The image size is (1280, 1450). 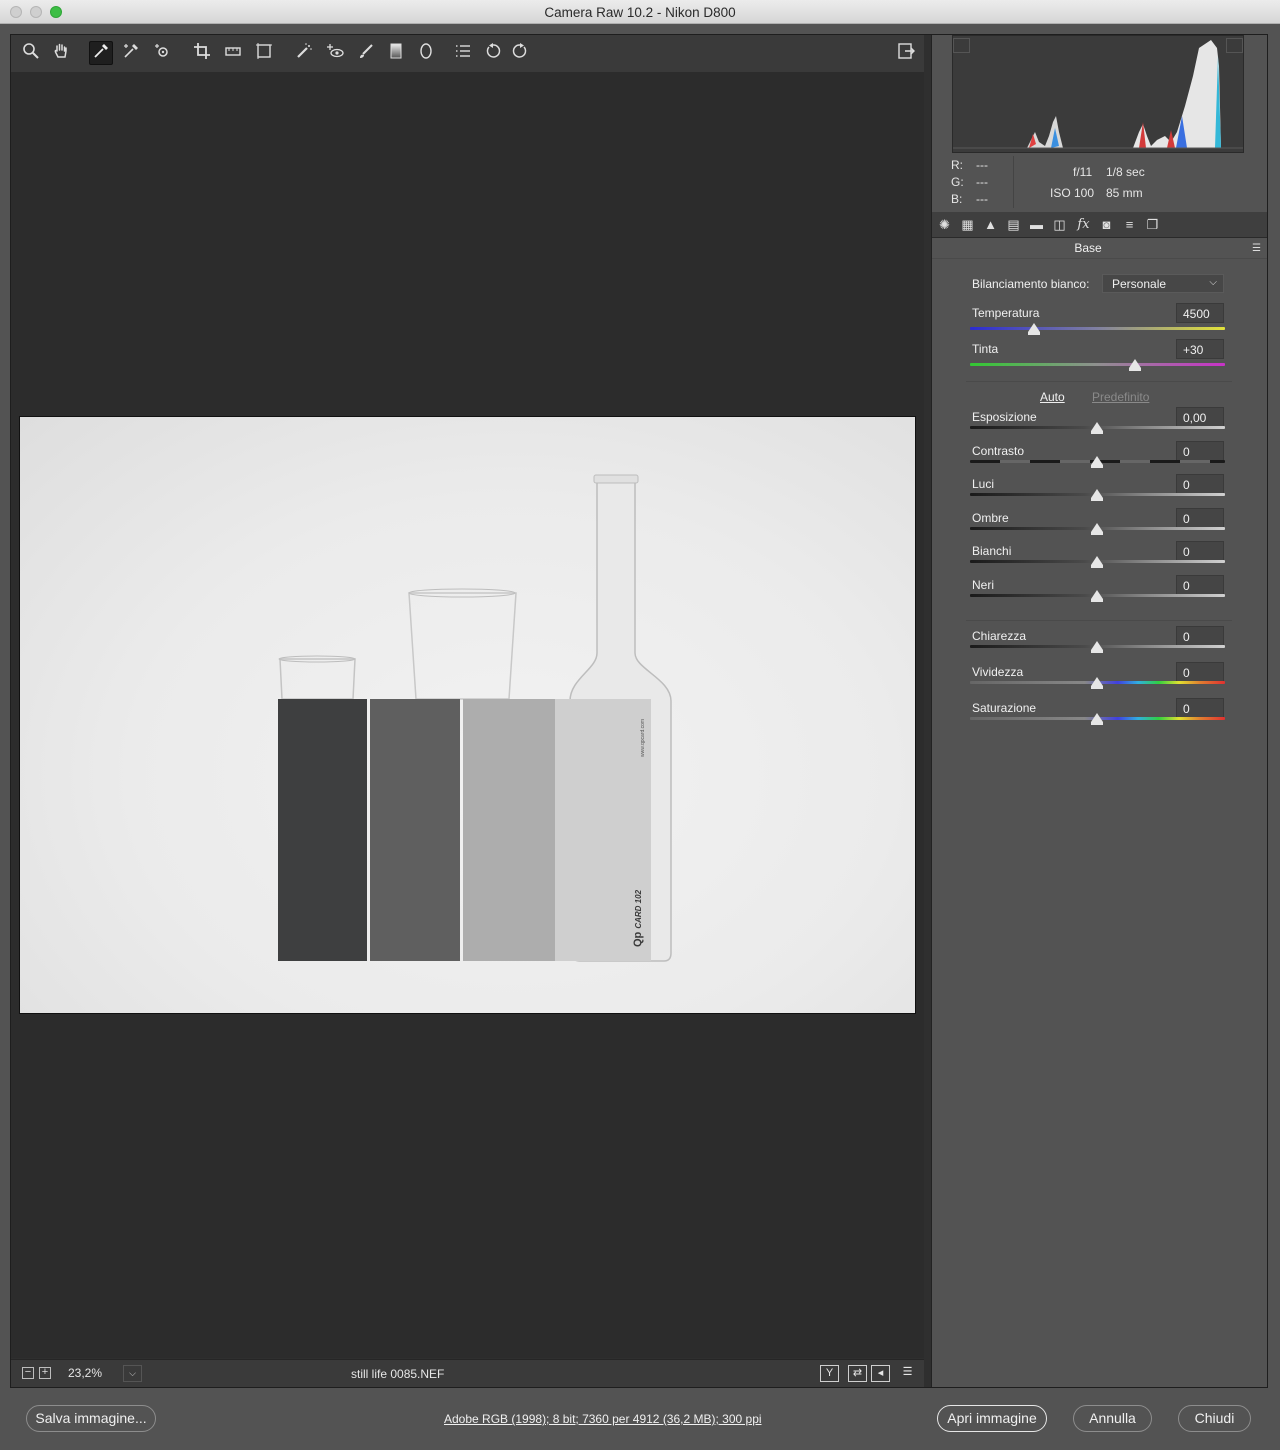 I want to click on transform-tool, so click(x=264, y=53).